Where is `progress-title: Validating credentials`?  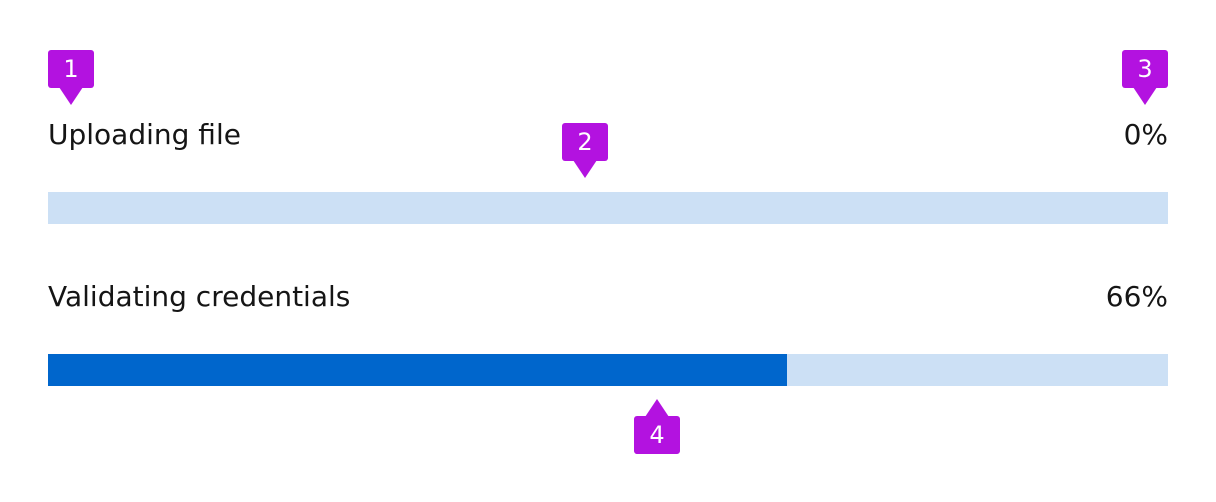 progress-title: Validating credentials is located at coordinates (199, 296).